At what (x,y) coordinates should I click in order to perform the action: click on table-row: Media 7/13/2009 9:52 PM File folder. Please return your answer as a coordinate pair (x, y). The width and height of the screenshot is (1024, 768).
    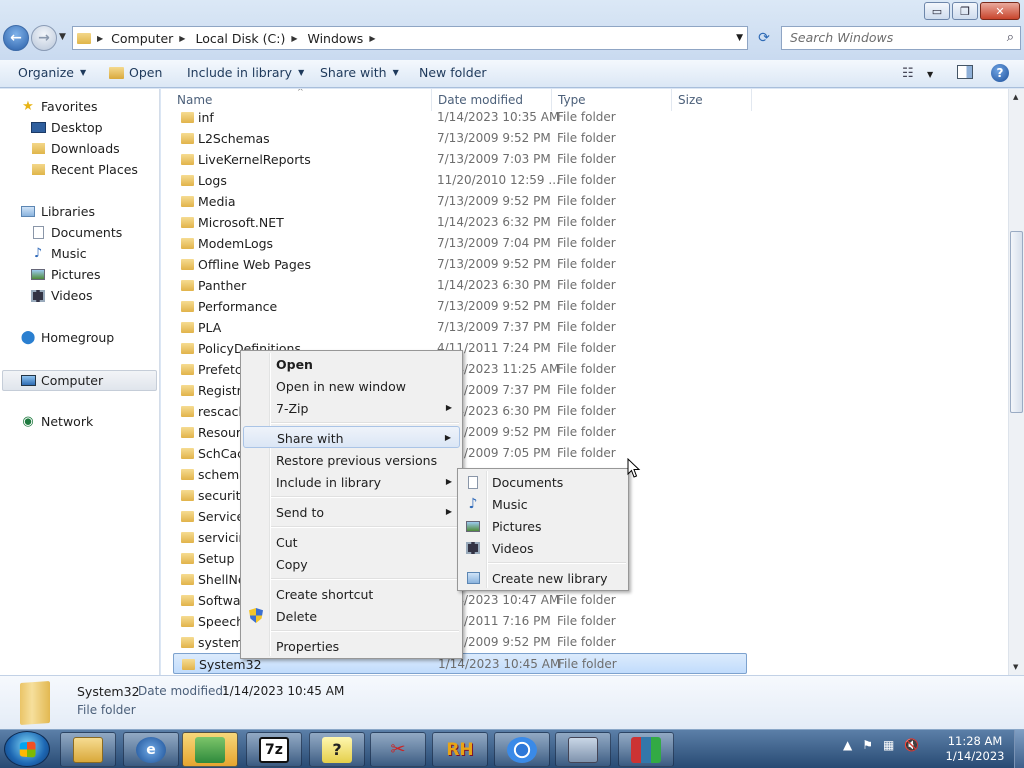
    Looking at the image, I should click on (460, 201).